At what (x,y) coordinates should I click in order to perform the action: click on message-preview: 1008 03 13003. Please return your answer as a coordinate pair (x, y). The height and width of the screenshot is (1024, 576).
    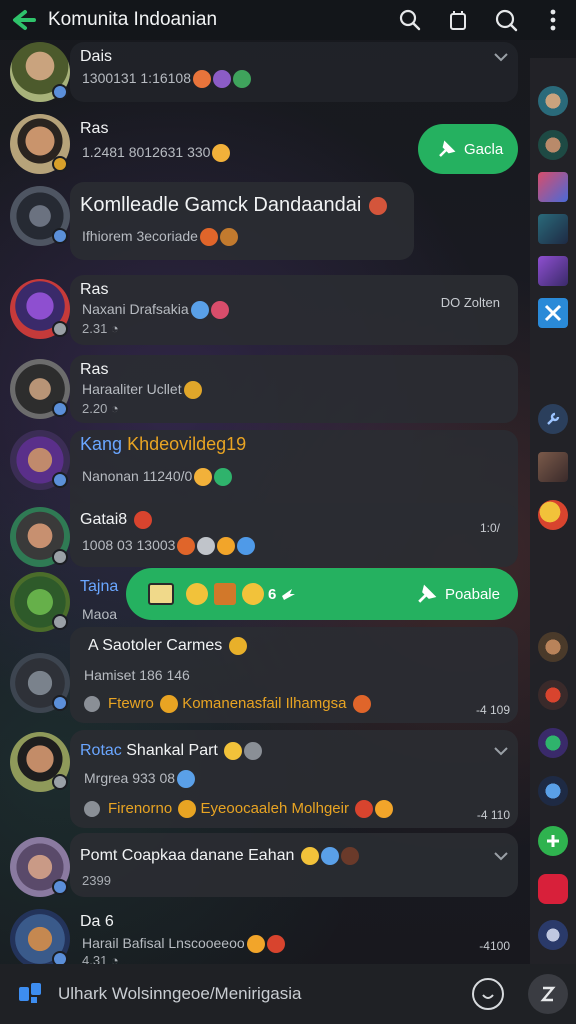
    Looking at the image, I should click on (169, 546).